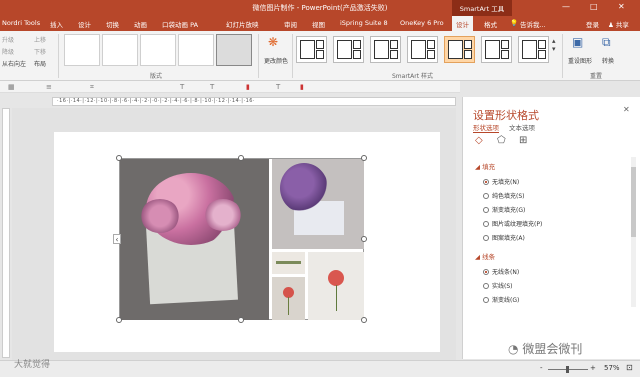 Image resolution: width=640 pixels, height=377 pixels. Describe the element at coordinates (621, 6) in the screenshot. I see `close-button: ✕` at that location.